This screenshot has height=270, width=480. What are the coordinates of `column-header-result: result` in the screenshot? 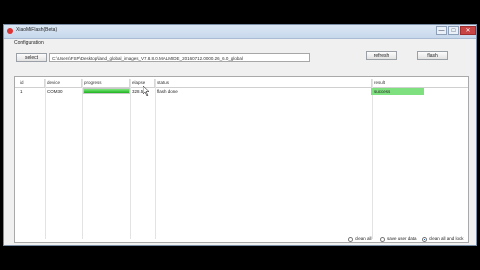 It's located at (420, 83).